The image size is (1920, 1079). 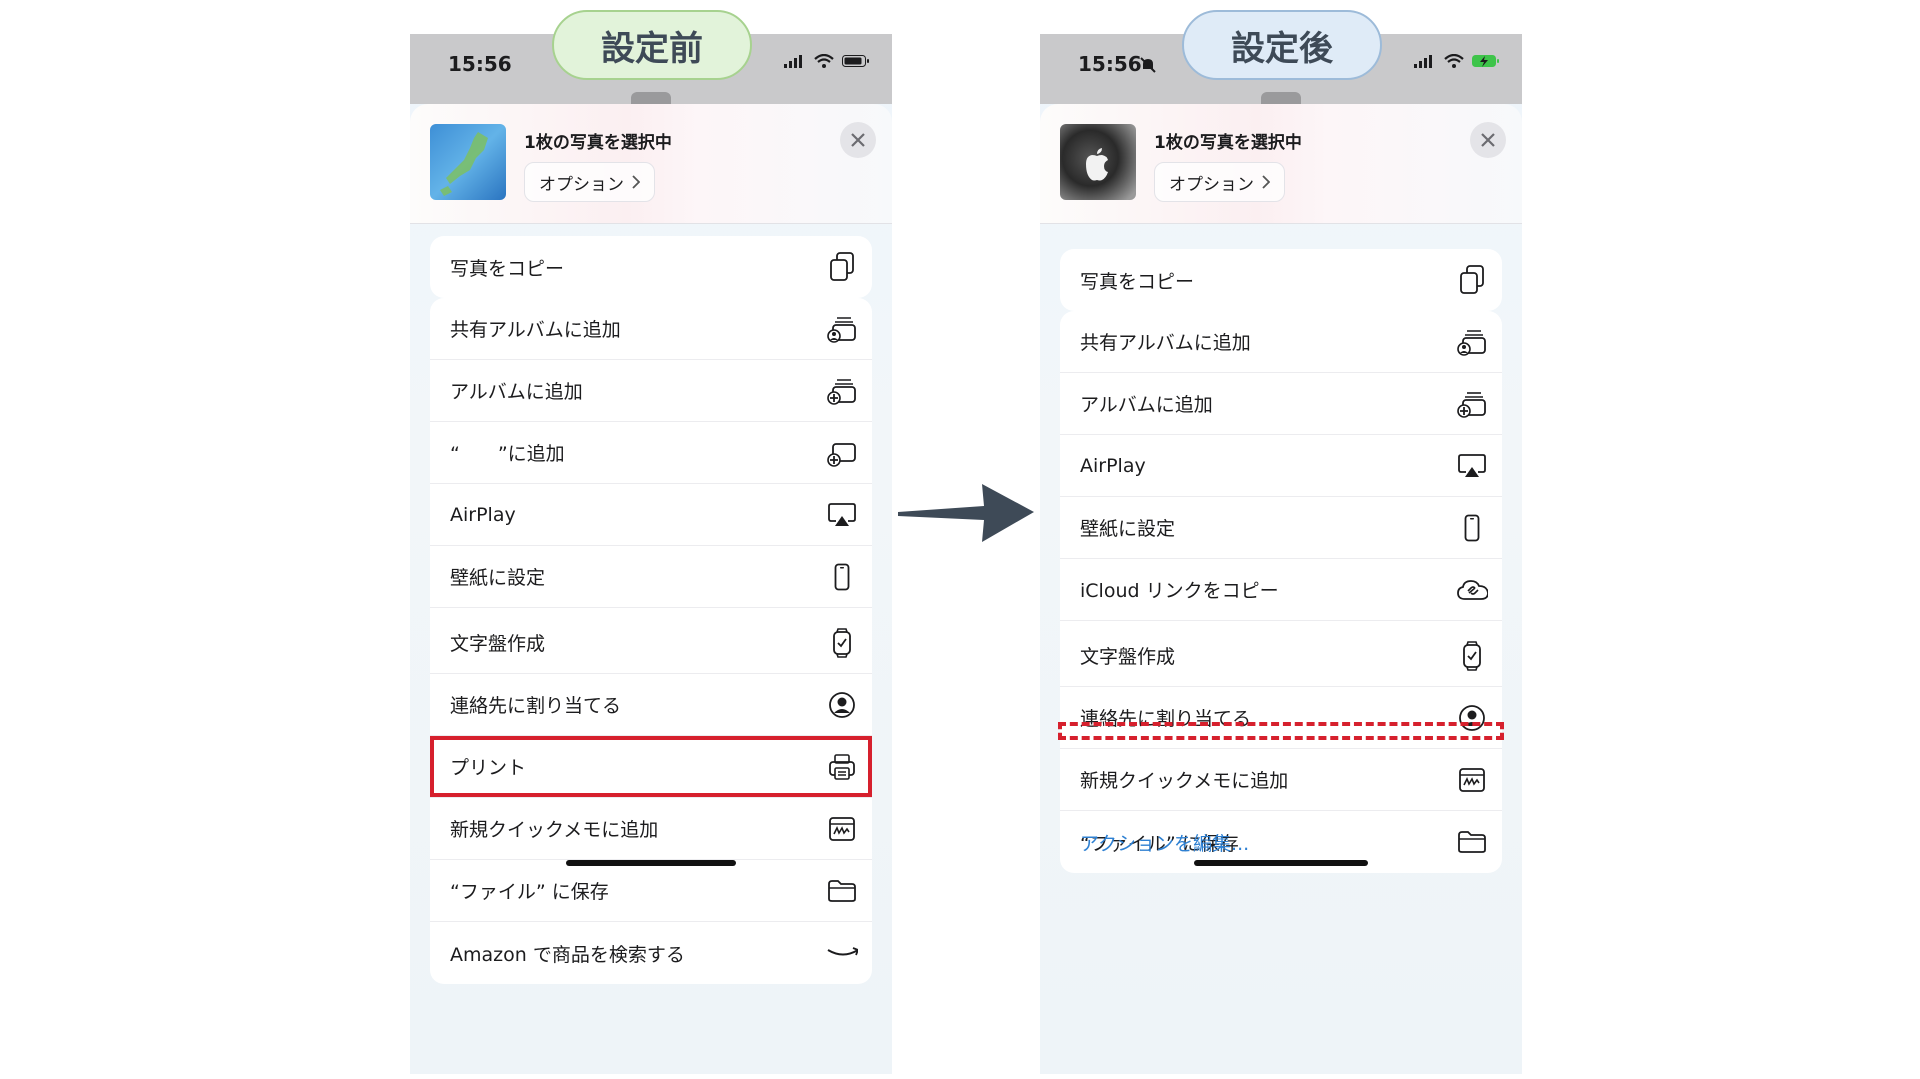 I want to click on action-label: プリント, so click(x=488, y=768).